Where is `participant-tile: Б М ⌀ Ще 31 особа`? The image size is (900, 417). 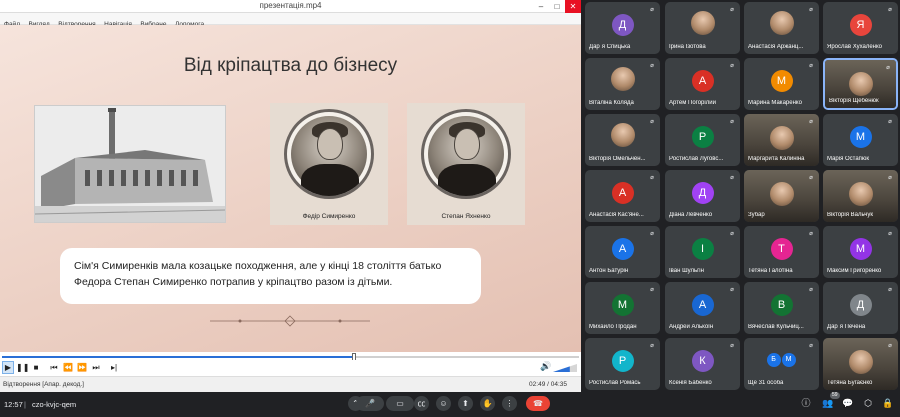
participant-tile: Б М ⌀ Ще 31 особа is located at coordinates (781, 364).